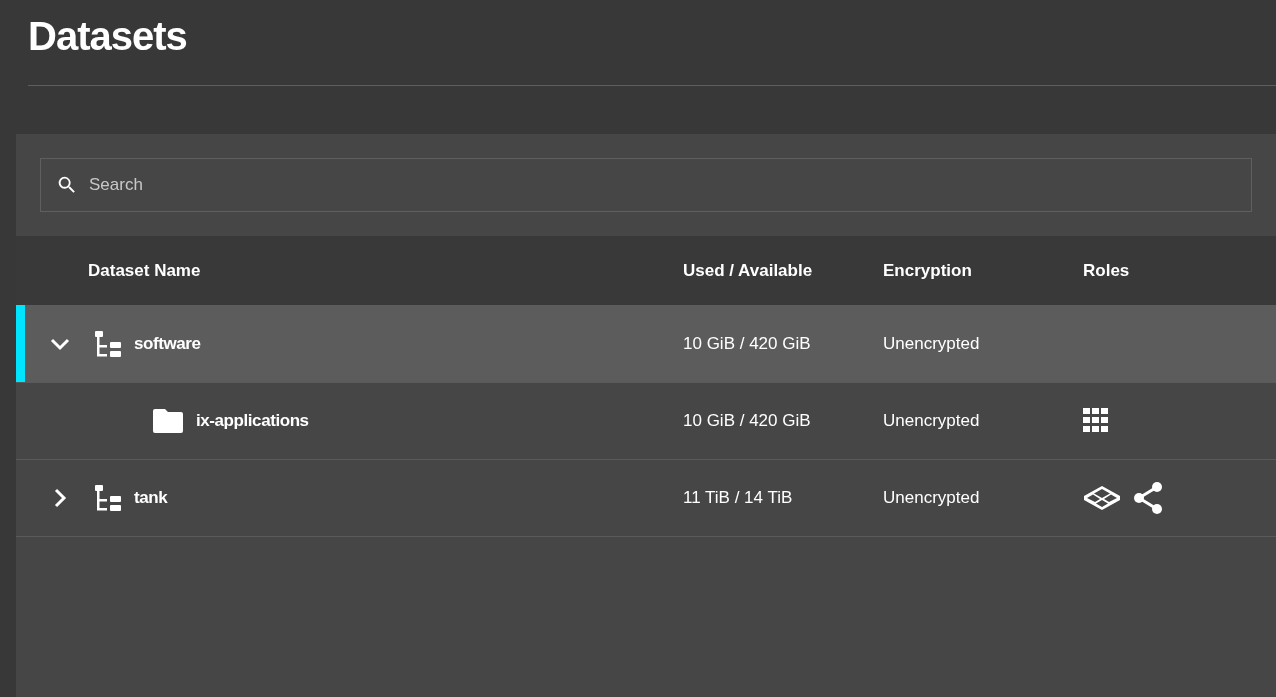 The image size is (1276, 697). What do you see at coordinates (748, 270) in the screenshot?
I see `column-header: Used / Available` at bounding box center [748, 270].